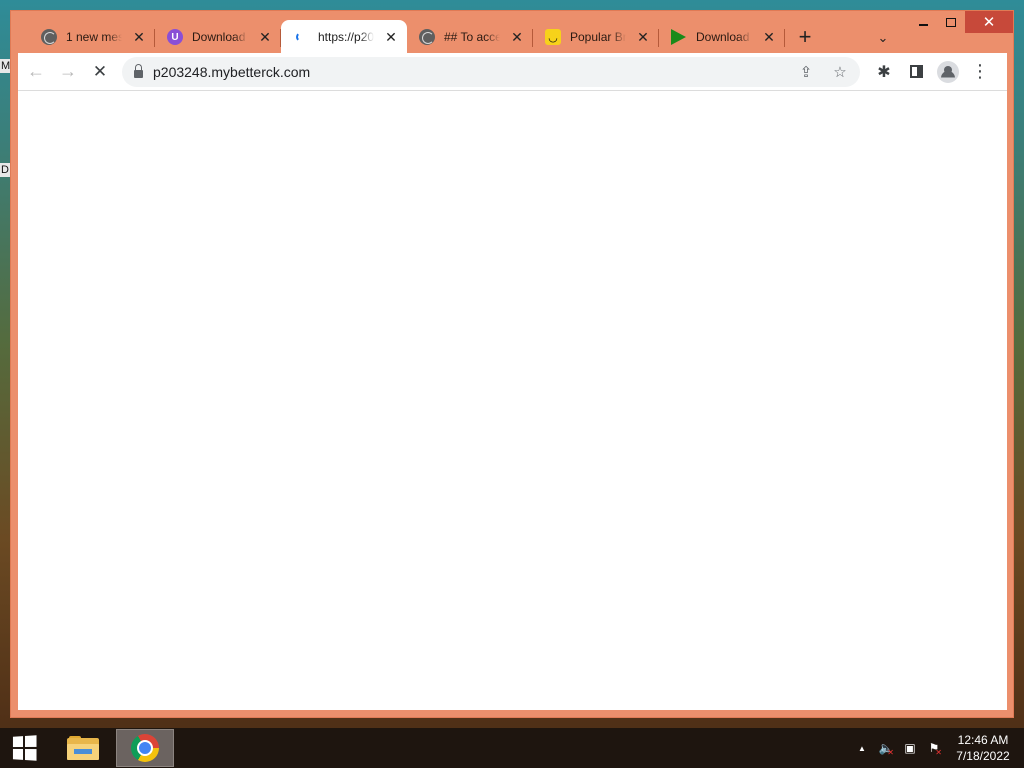 The width and height of the screenshot is (1024, 768). I want to click on browser-toolbar: ← → ✕ p203248.mybetterck.com ⇪ ☆ ✱ ⋮, so click(512, 72).